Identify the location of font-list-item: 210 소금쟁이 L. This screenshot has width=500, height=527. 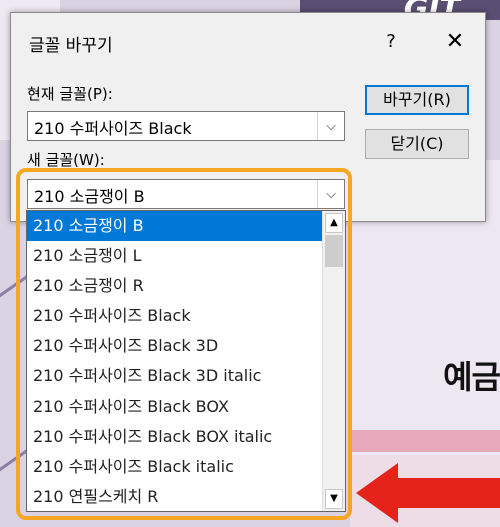
(175, 256).